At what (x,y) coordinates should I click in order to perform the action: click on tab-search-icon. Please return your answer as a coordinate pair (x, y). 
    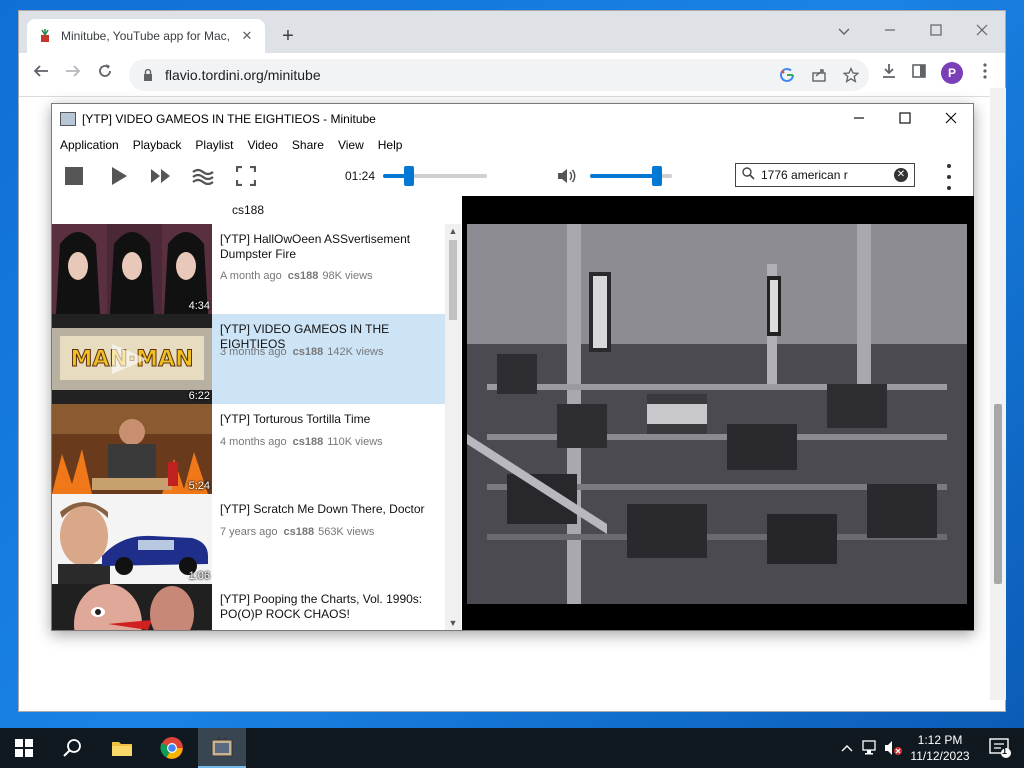
    Looking at the image, I should click on (844, 31).